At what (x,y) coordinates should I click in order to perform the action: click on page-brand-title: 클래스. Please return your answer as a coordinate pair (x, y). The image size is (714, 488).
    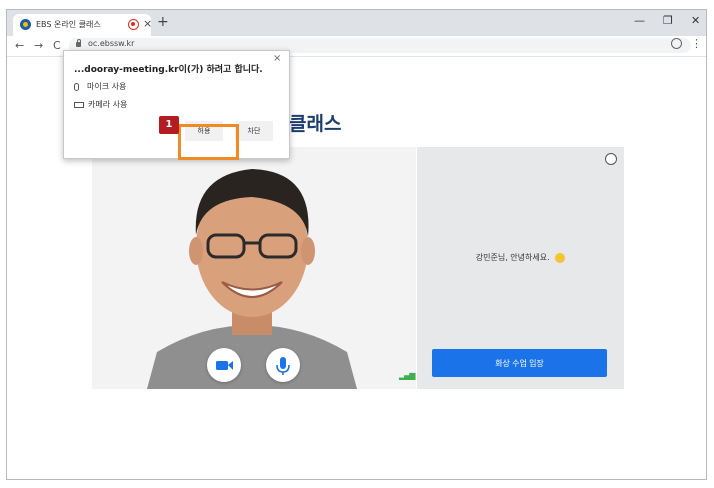
    Looking at the image, I should click on (315, 124).